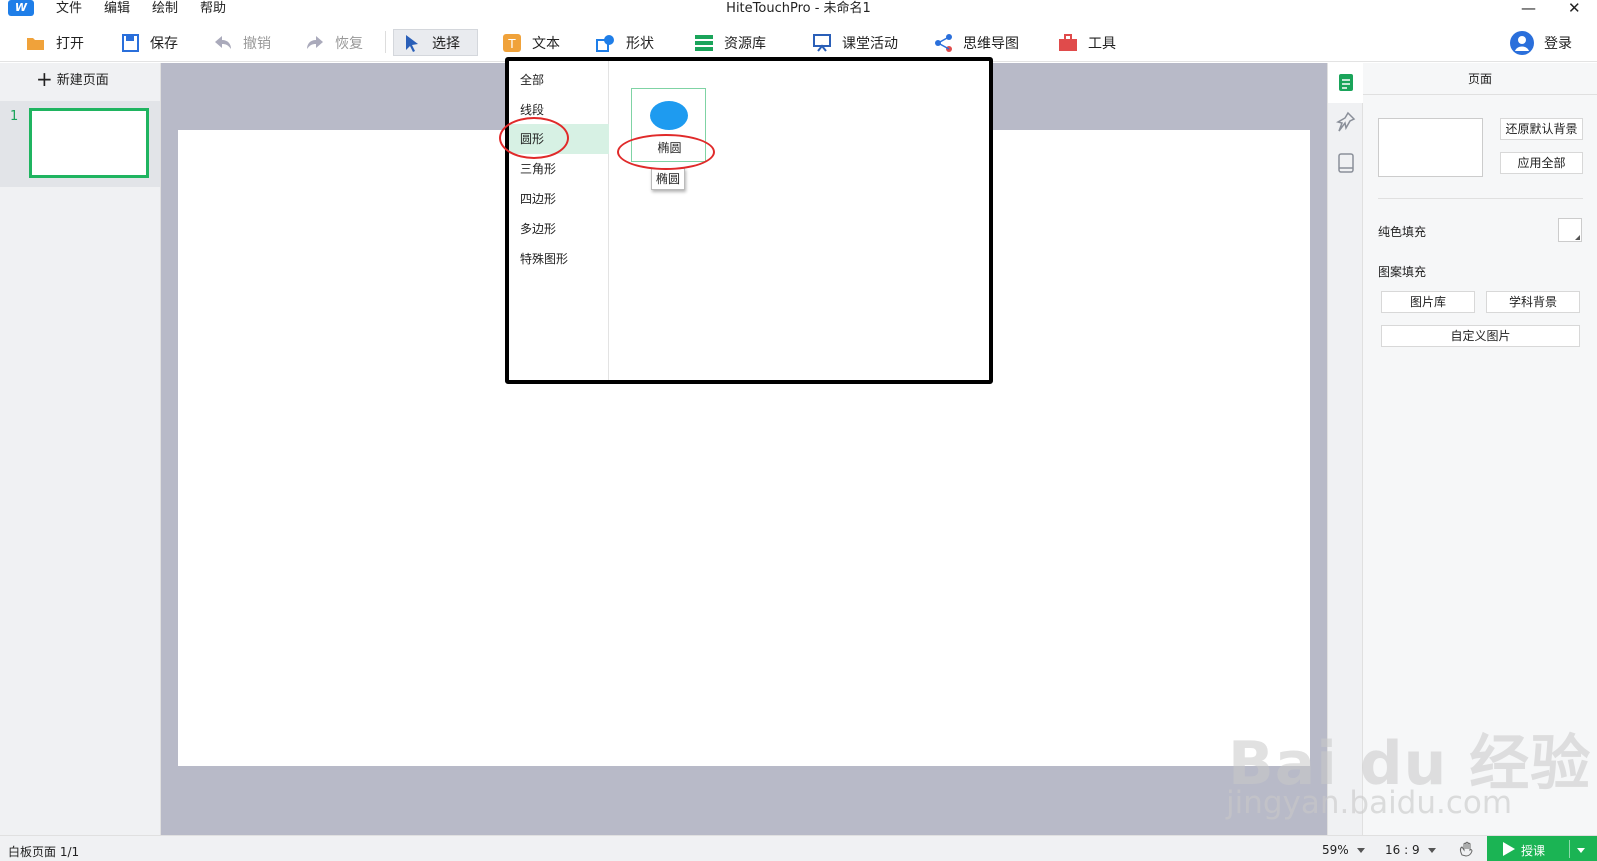 This screenshot has height=861, width=1597. What do you see at coordinates (412, 43) in the screenshot?
I see `cursor-arrow-icon` at bounding box center [412, 43].